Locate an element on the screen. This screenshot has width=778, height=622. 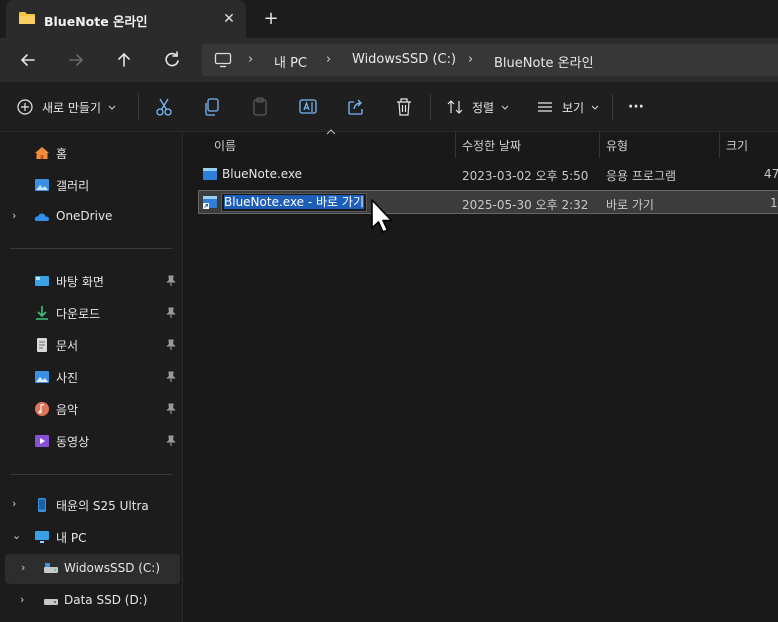
column-header-modified: 수정한 날짜 is located at coordinates (491, 145).